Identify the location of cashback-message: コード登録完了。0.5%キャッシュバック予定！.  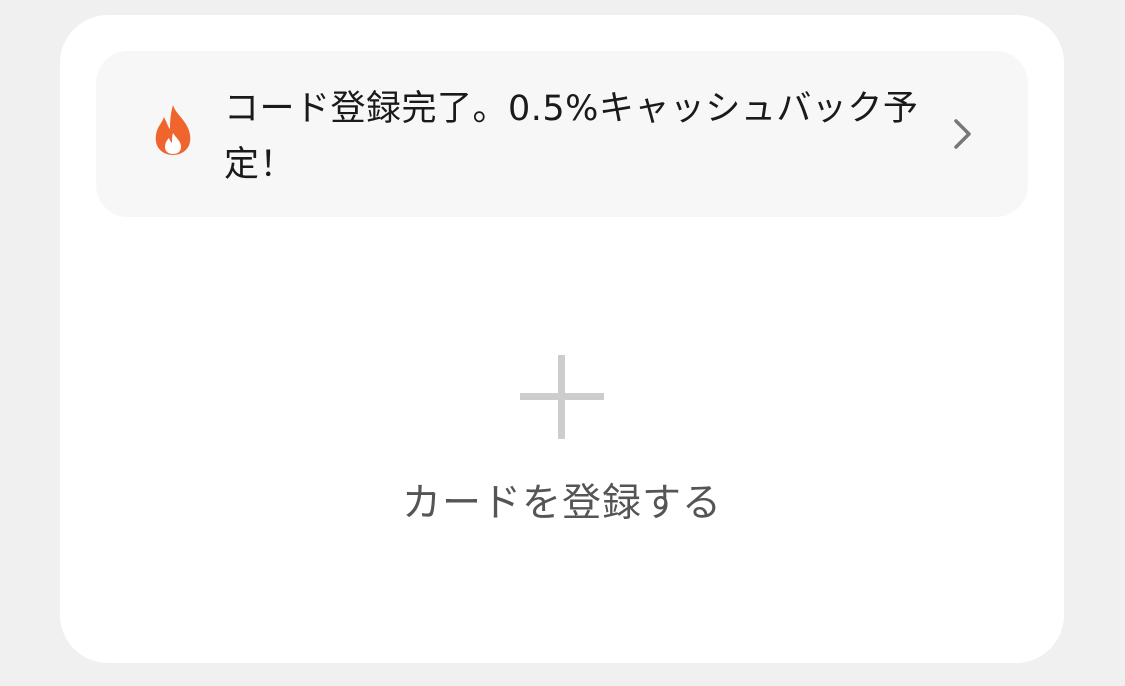
(571, 137).